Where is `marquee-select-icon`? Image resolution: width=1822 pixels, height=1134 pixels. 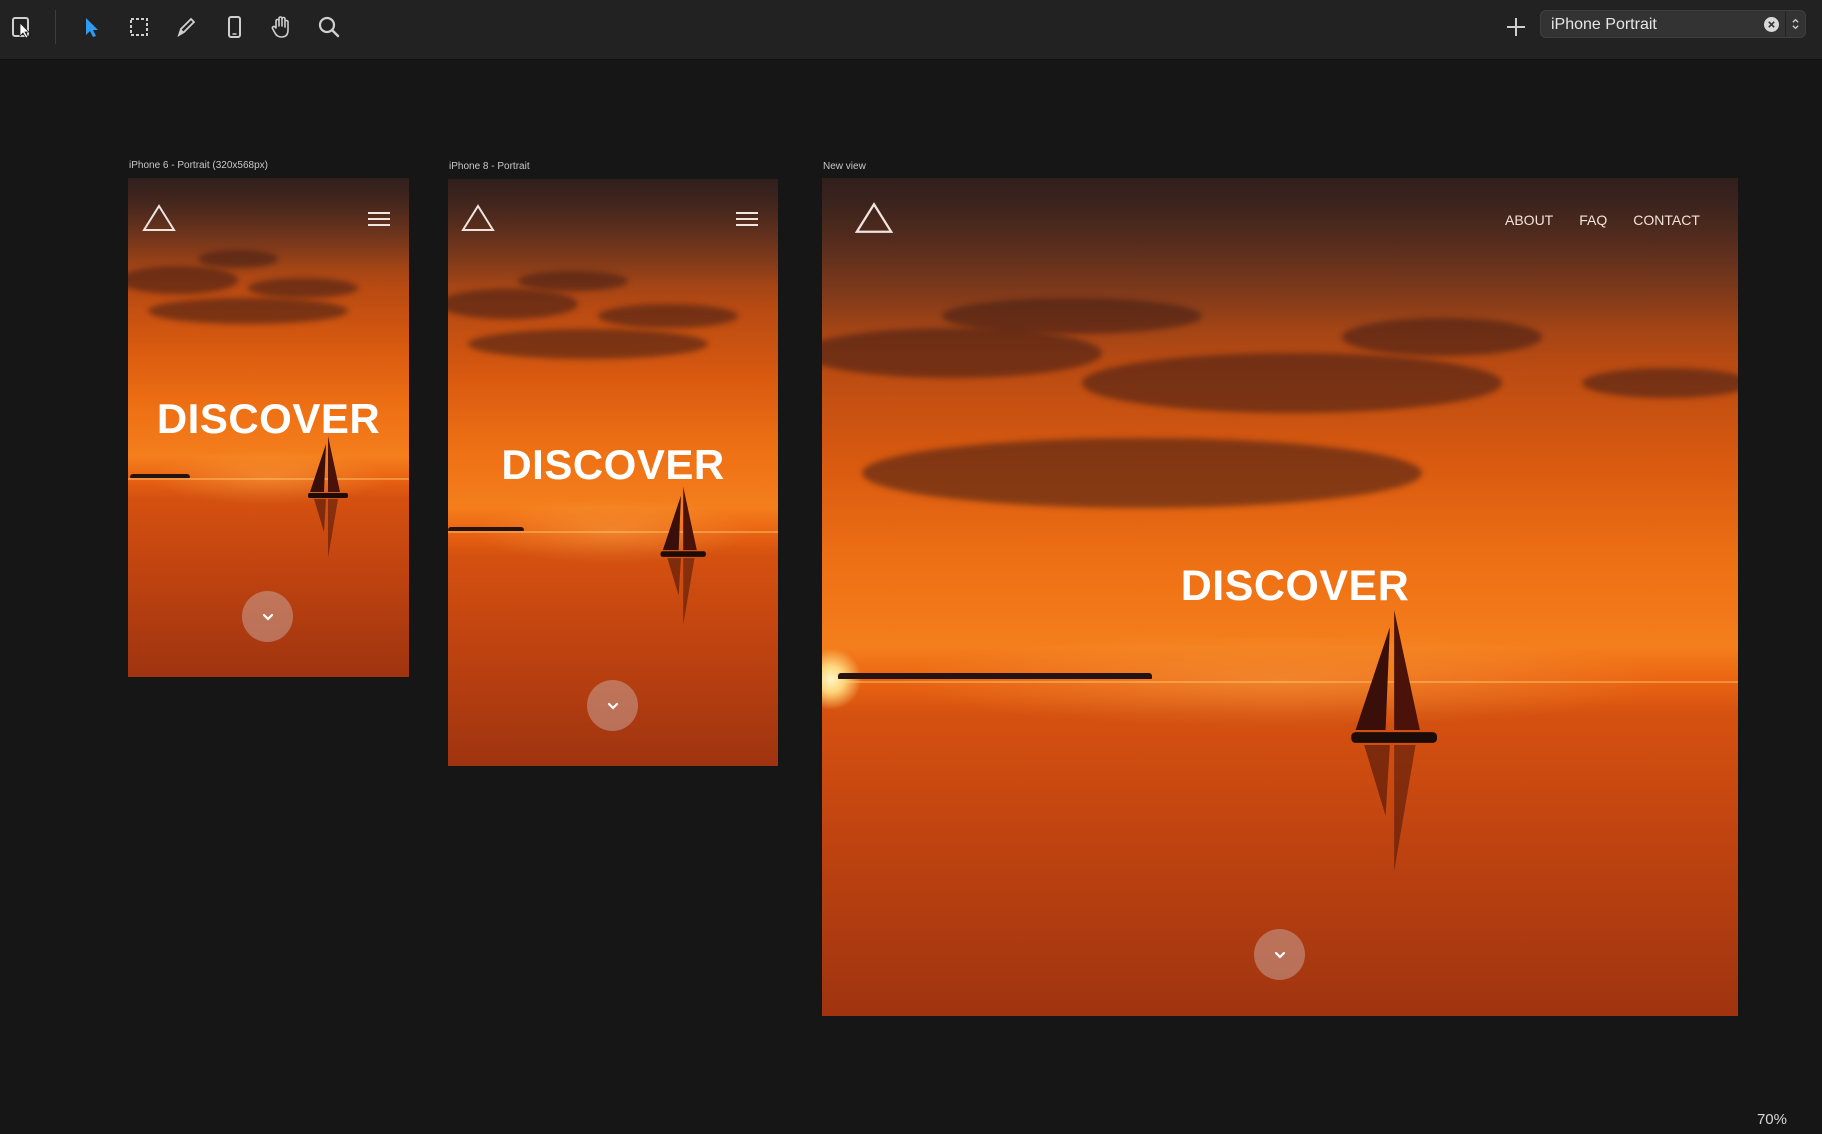 marquee-select-icon is located at coordinates (139, 27).